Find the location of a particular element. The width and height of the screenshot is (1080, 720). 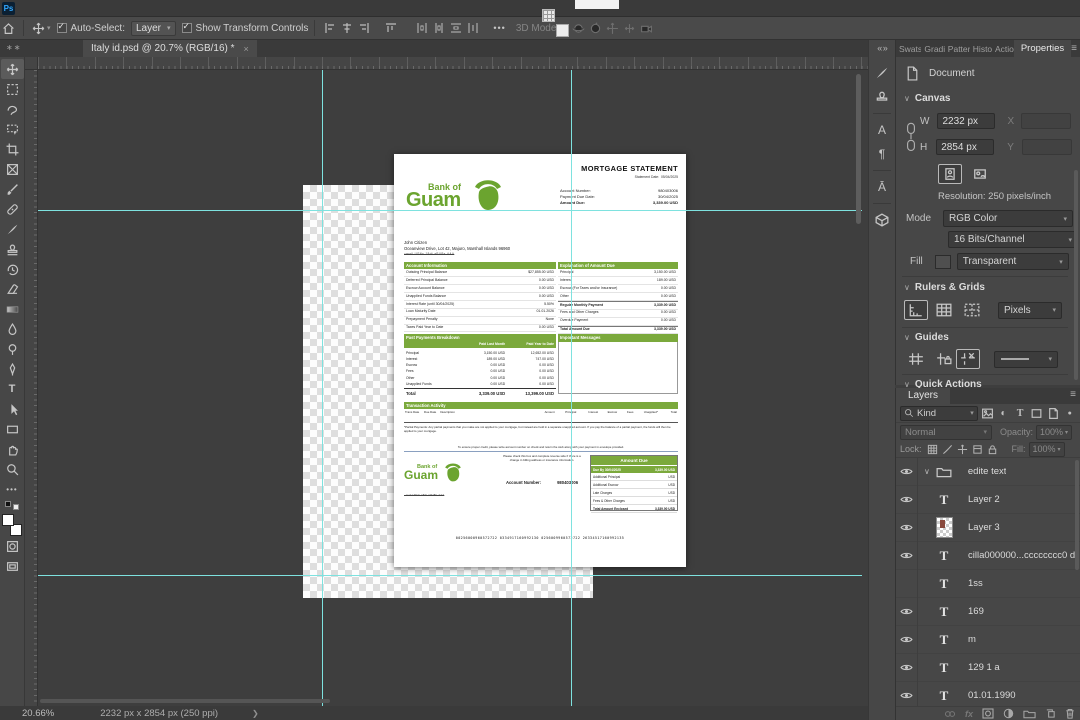

vertical-ruler is located at coordinates (31, 395).